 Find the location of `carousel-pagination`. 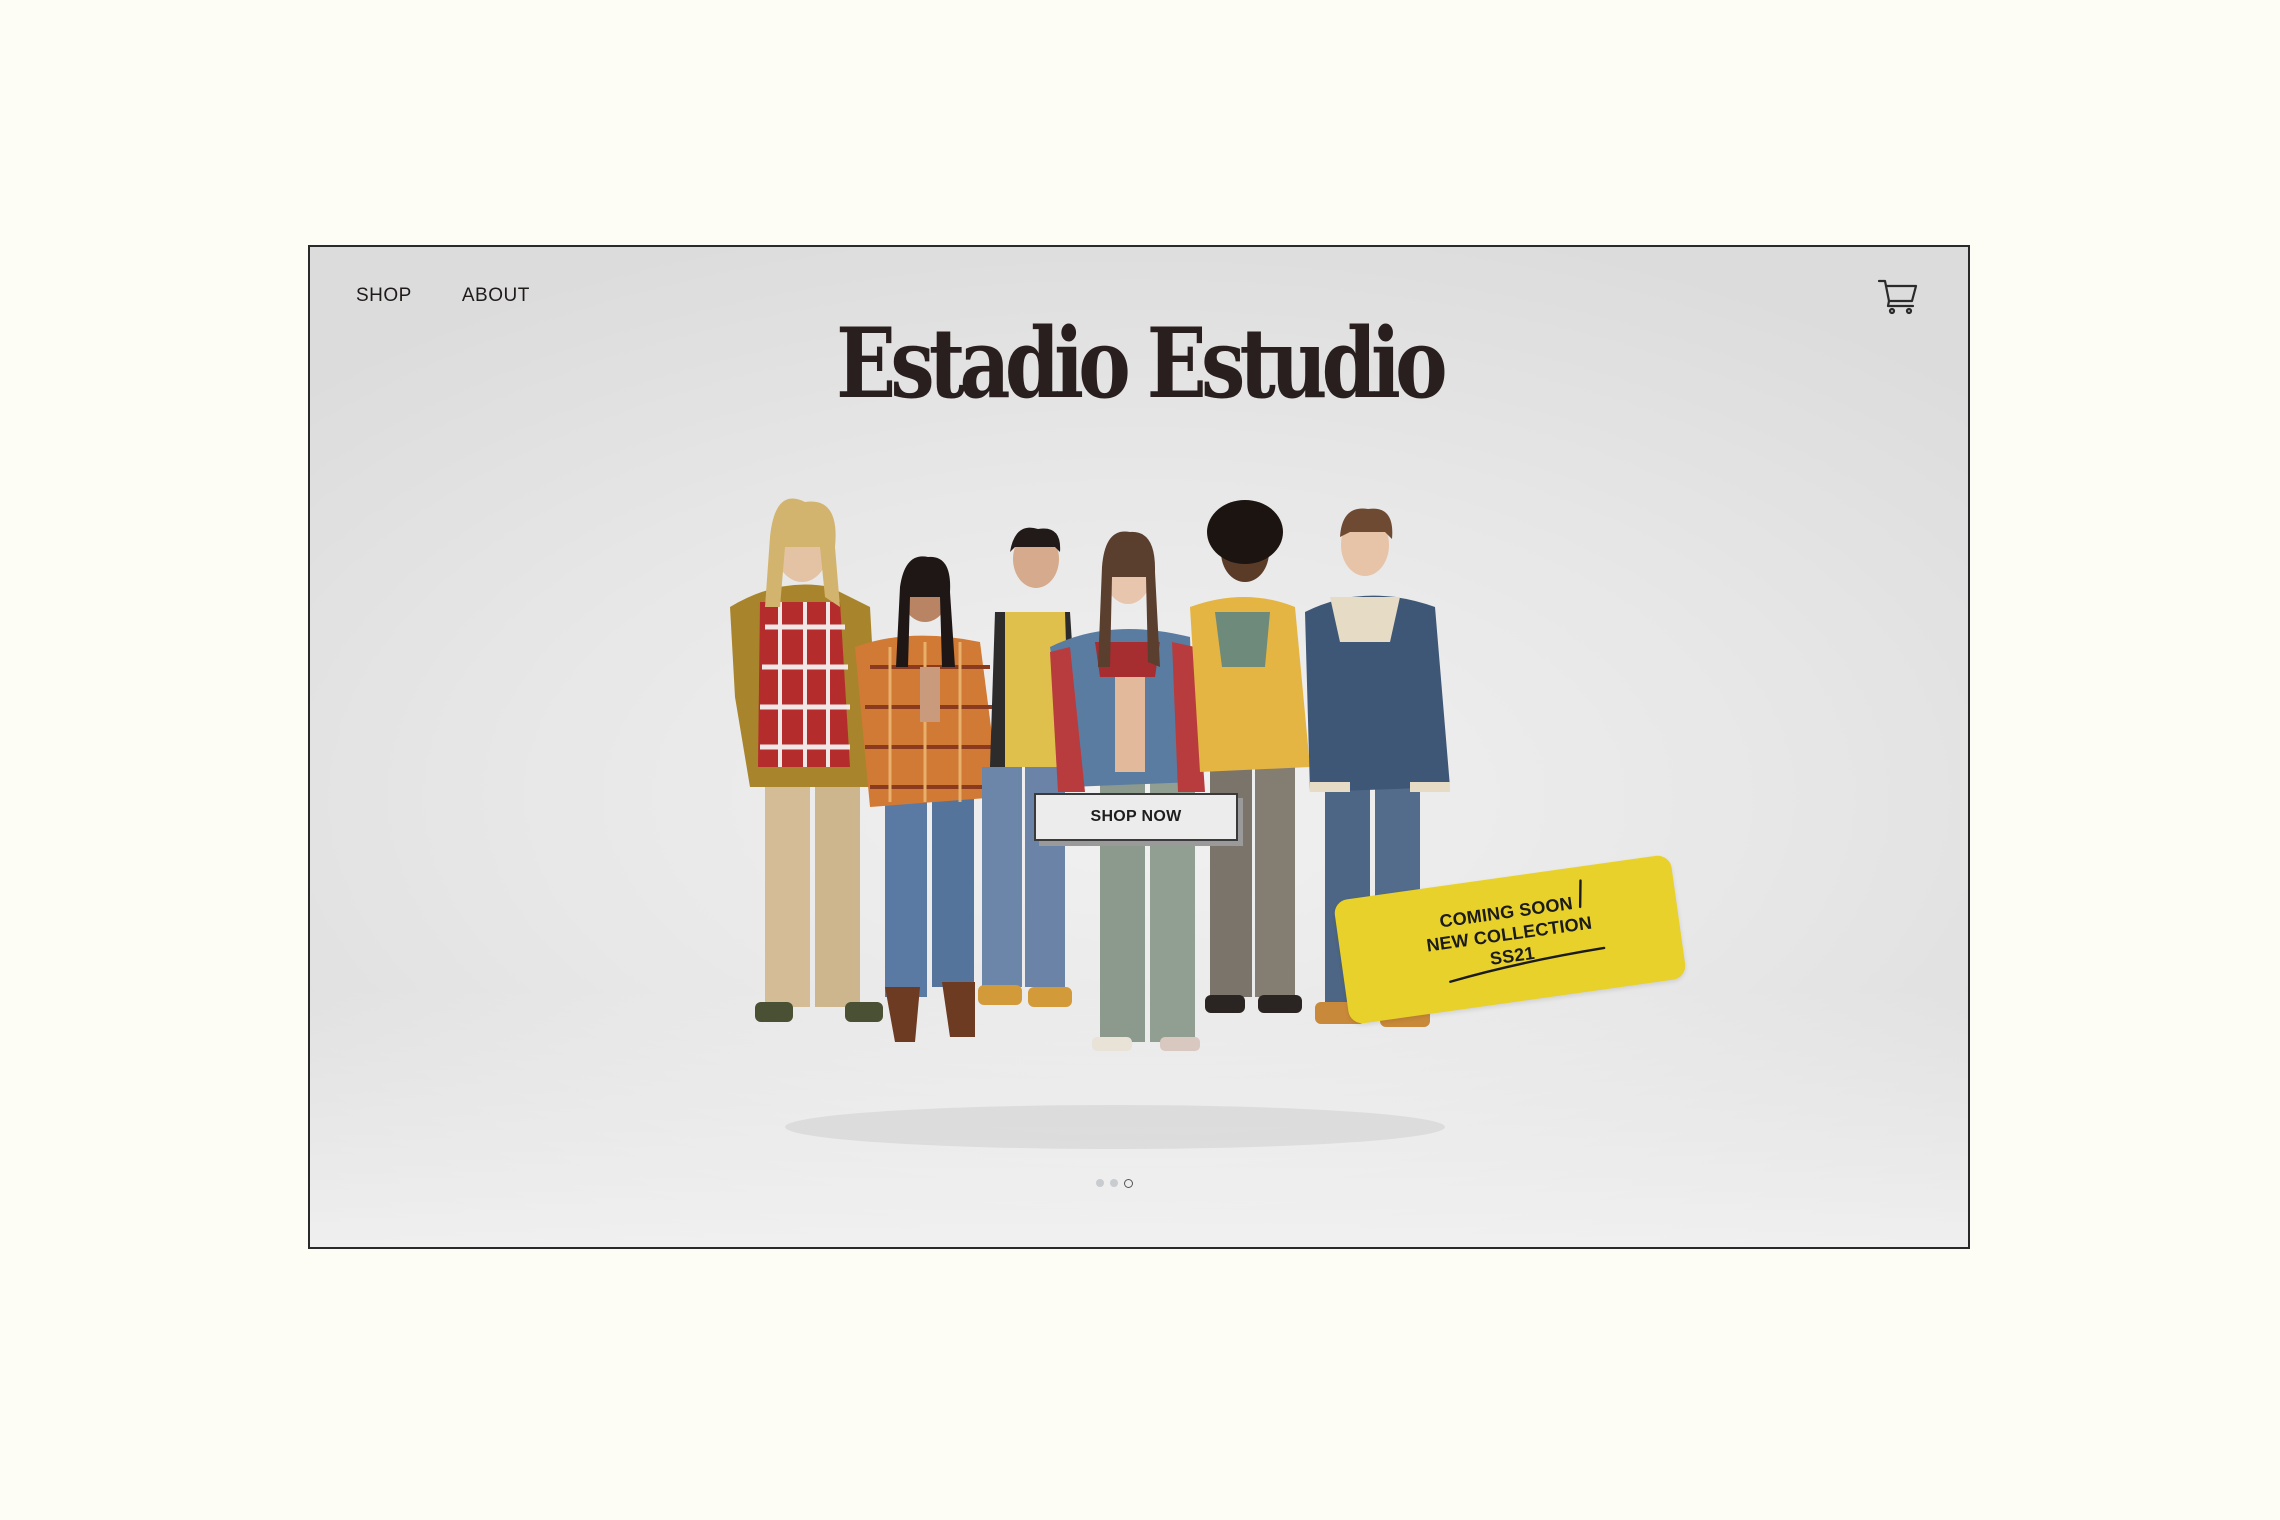

carousel-pagination is located at coordinates (1114, 1183).